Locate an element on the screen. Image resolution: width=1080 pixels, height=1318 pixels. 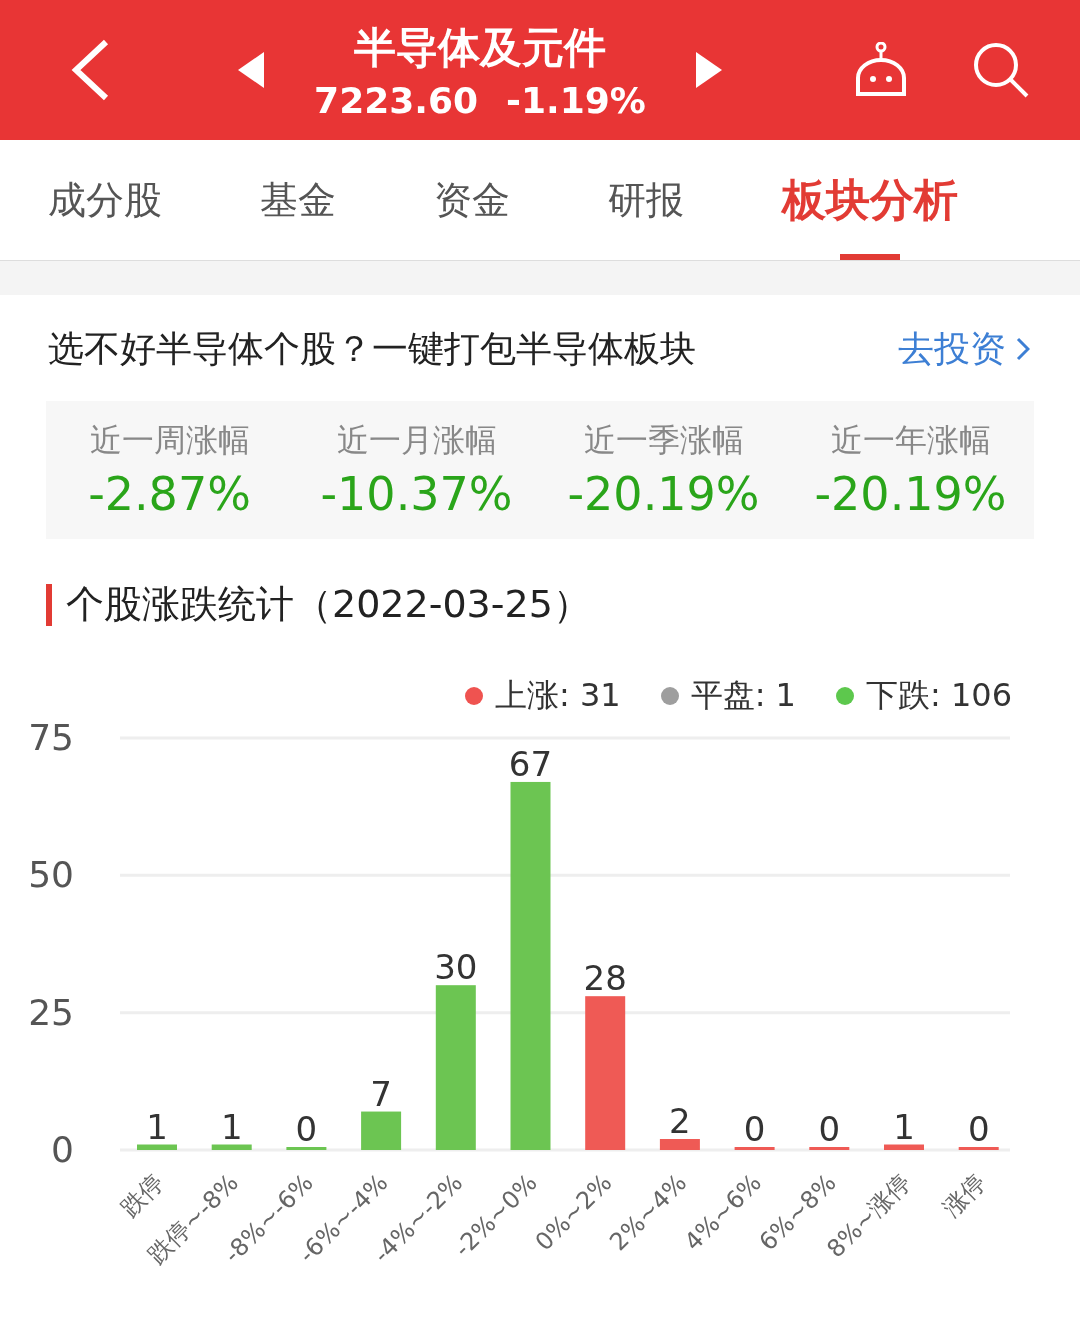
tab: 基金 is located at coordinates (298, 200).